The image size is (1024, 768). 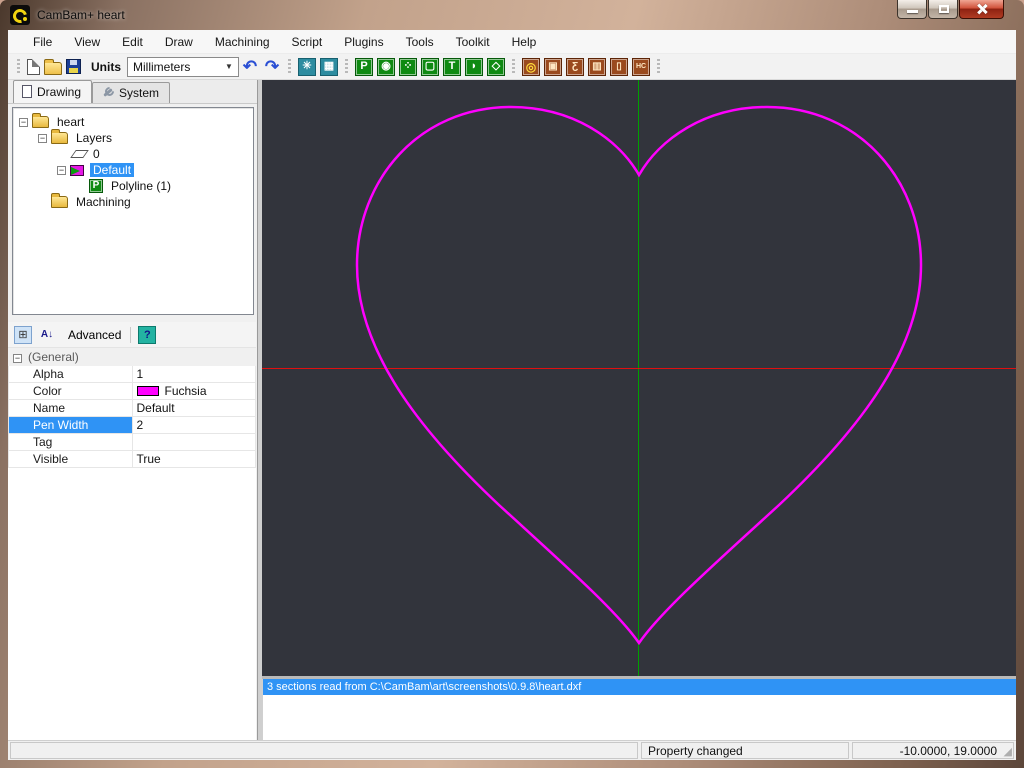 I want to click on collapse-icon: −, so click(x=17, y=358).